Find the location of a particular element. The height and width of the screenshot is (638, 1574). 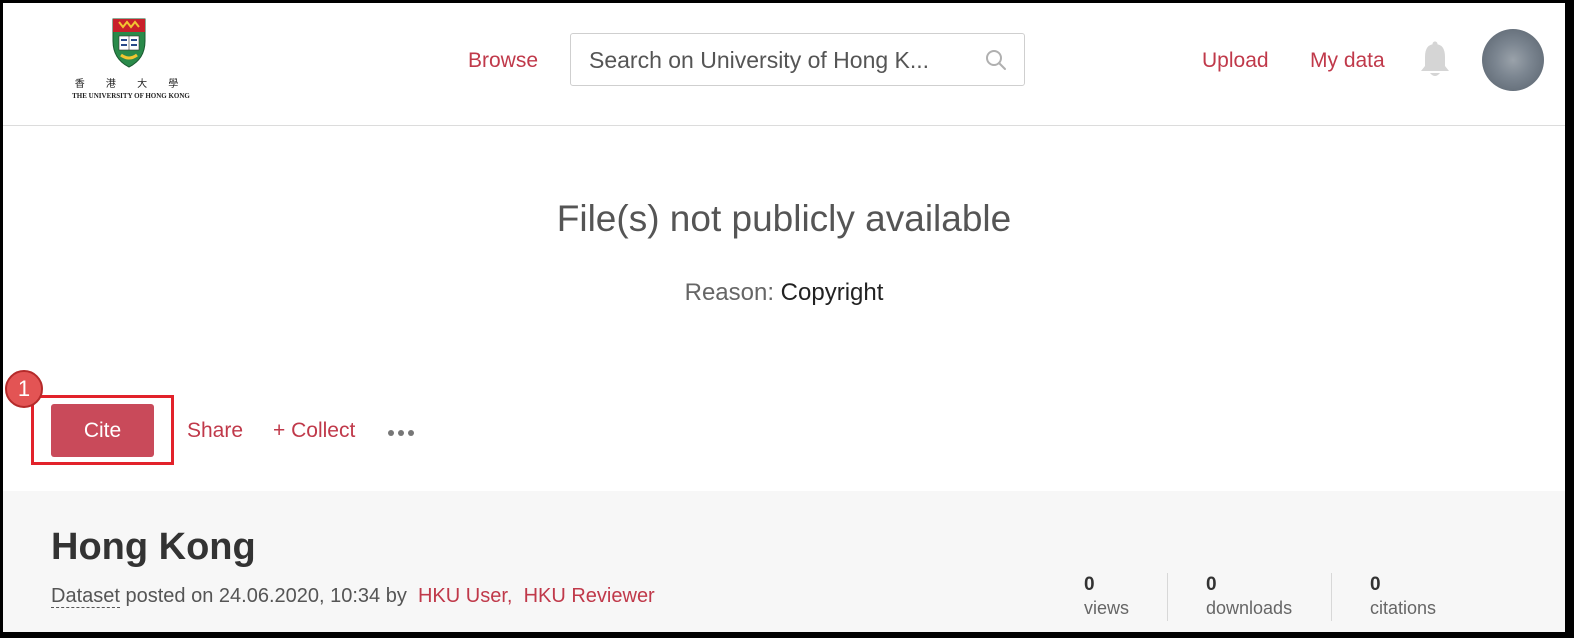

search-box is located at coordinates (797, 59).